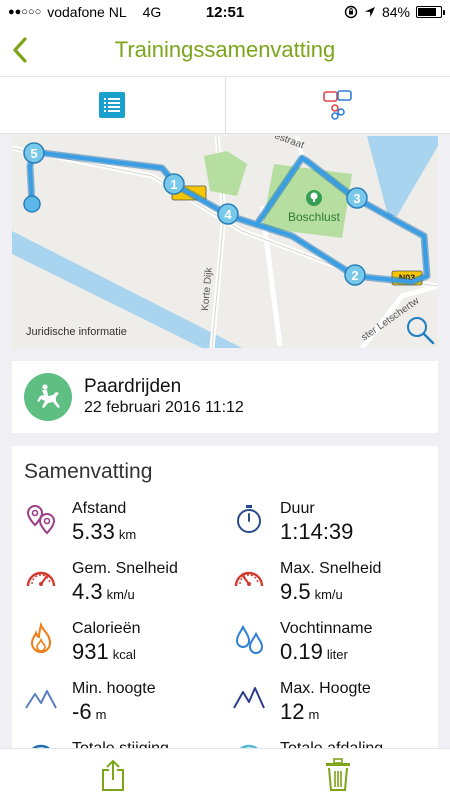 The image size is (450, 800). I want to click on delete-button, so click(337, 774).